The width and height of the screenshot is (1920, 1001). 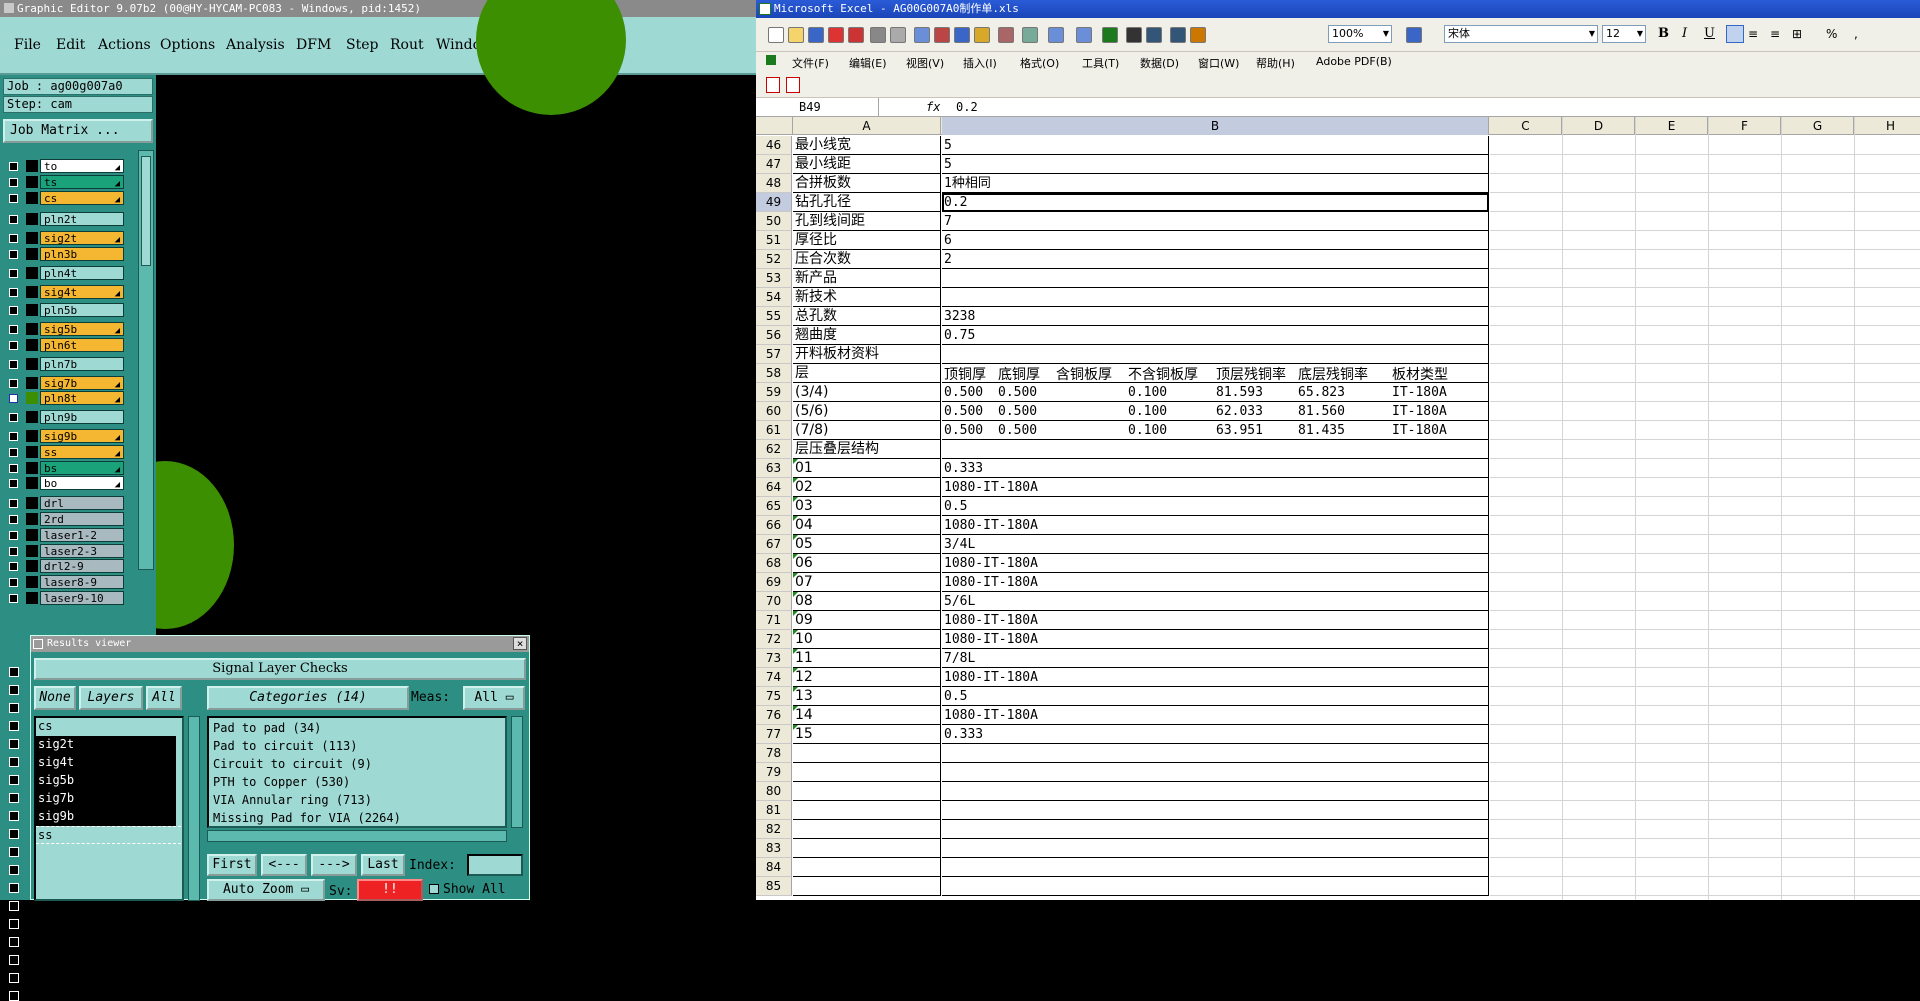 What do you see at coordinates (1154, 35) in the screenshot?
I see `sort-desc-icon` at bounding box center [1154, 35].